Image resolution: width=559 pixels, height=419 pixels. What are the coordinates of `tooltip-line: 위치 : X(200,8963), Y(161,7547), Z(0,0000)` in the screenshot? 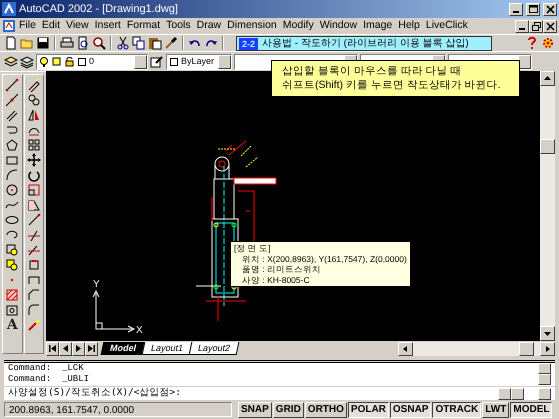 It's located at (324, 259).